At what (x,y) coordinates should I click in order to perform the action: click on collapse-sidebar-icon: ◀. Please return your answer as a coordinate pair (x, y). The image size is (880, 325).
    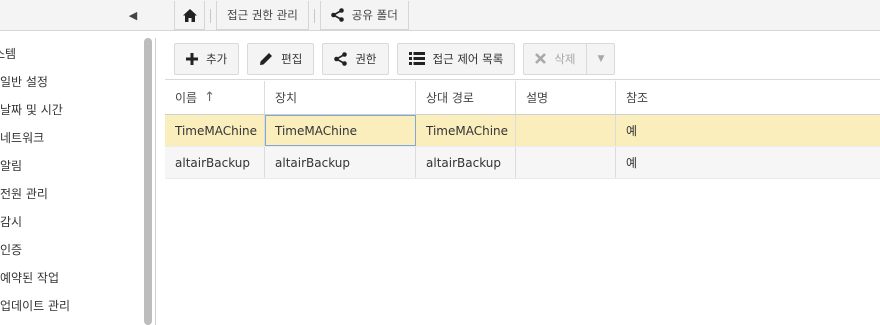
    Looking at the image, I should click on (133, 15).